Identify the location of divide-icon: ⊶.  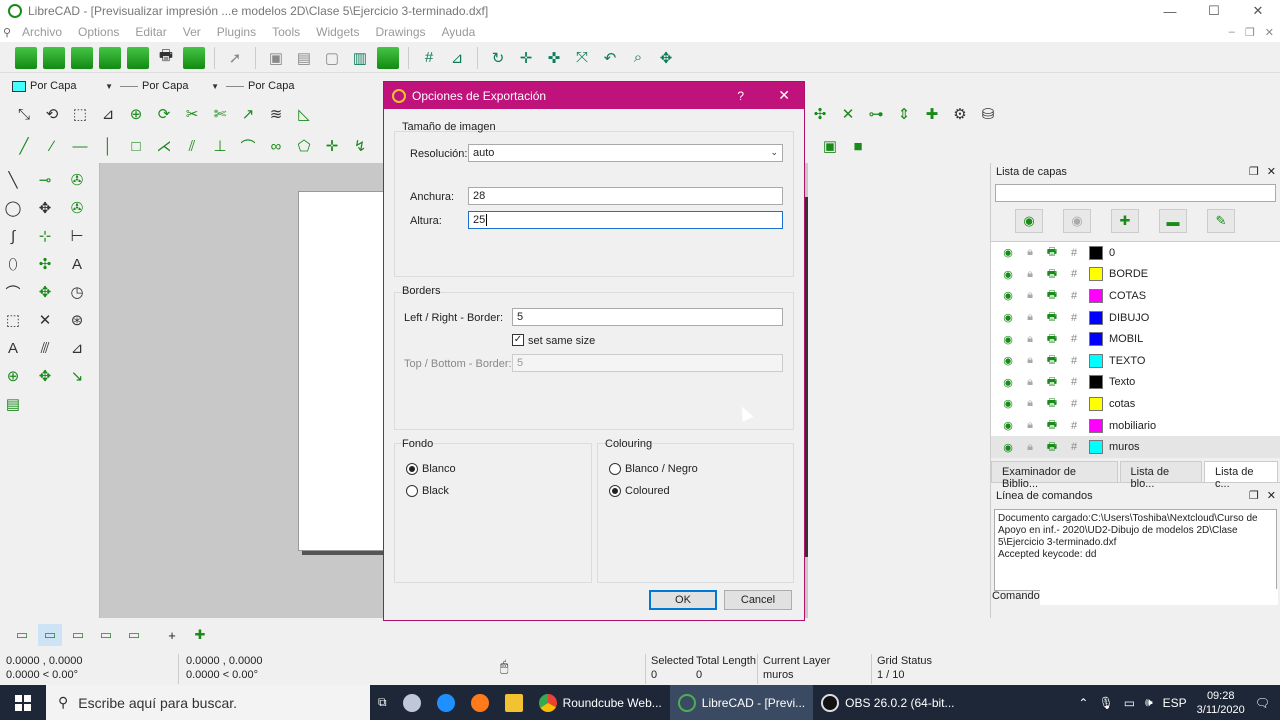
(876, 114).